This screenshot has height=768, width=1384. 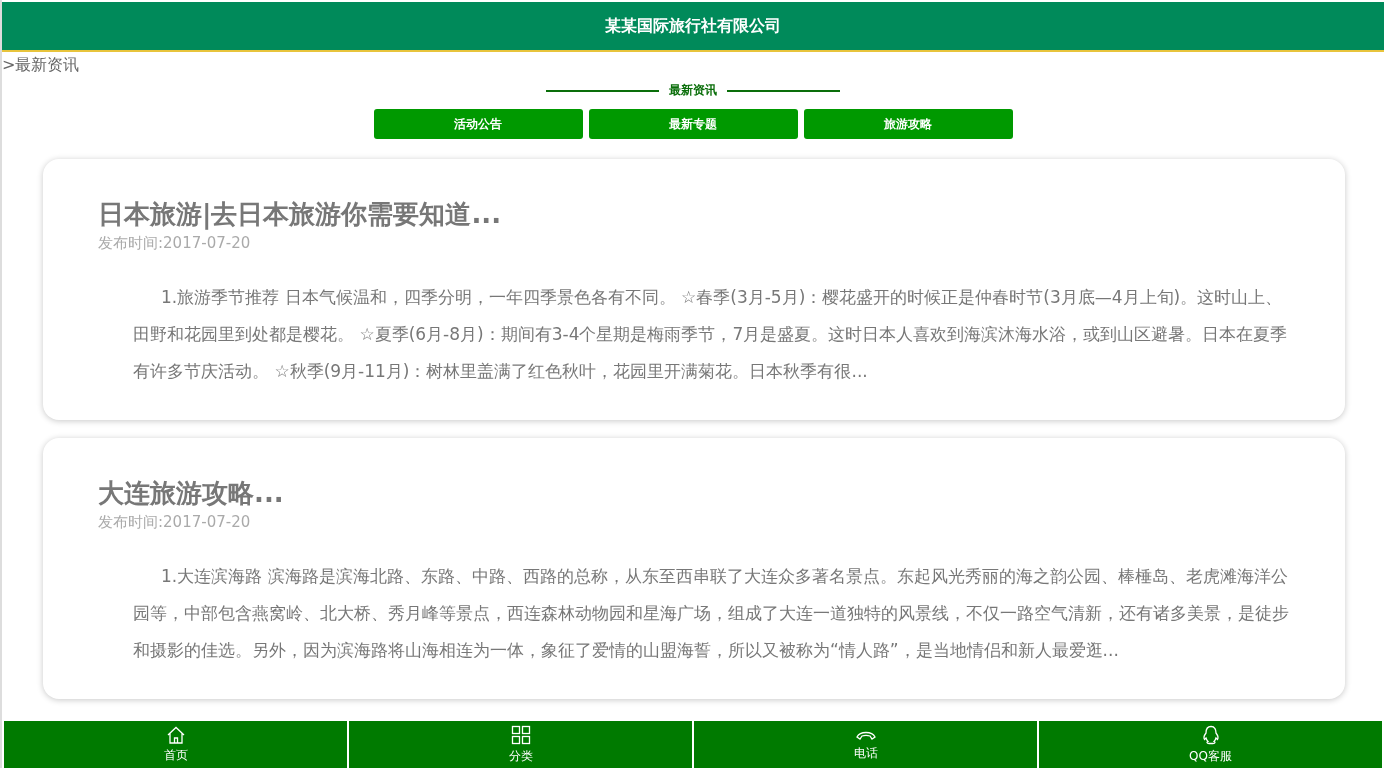 I want to click on nav-tab: 首页, so click(x=175, y=744).